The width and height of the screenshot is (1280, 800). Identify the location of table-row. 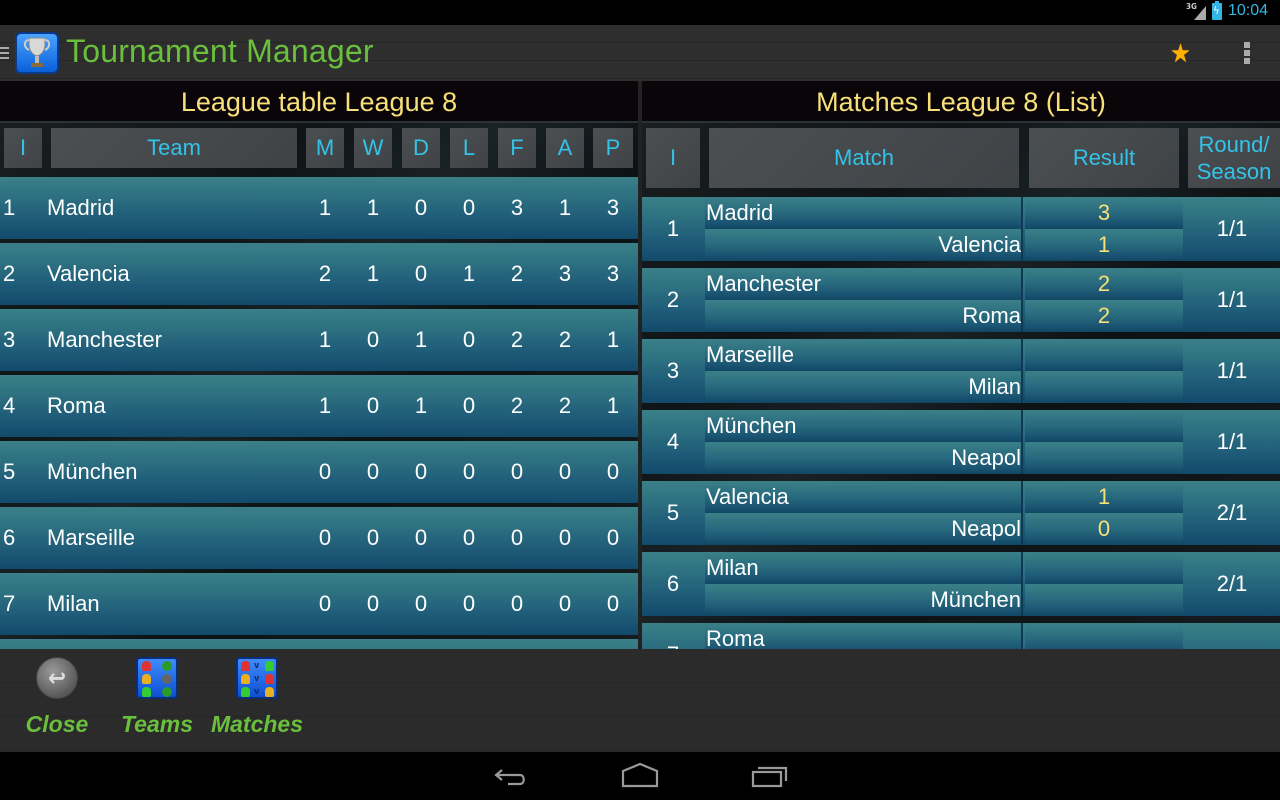
(319, 644).